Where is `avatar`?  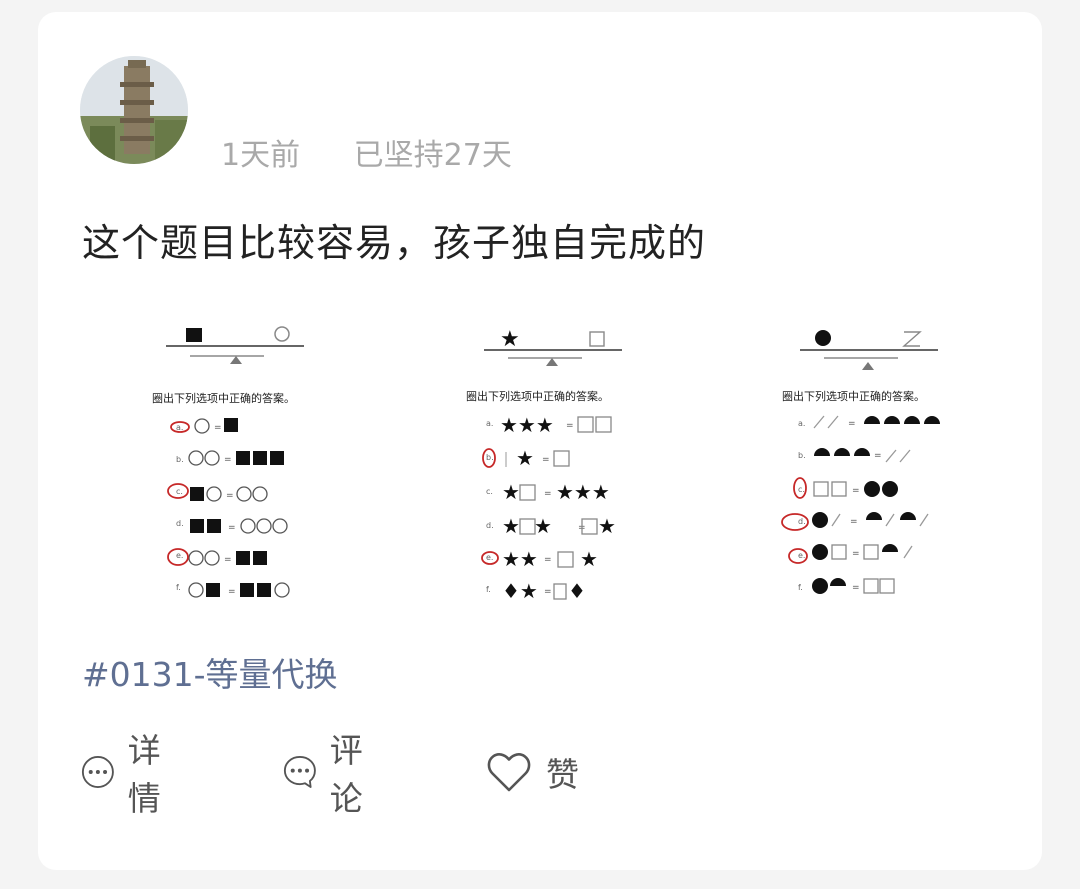
avatar is located at coordinates (134, 110).